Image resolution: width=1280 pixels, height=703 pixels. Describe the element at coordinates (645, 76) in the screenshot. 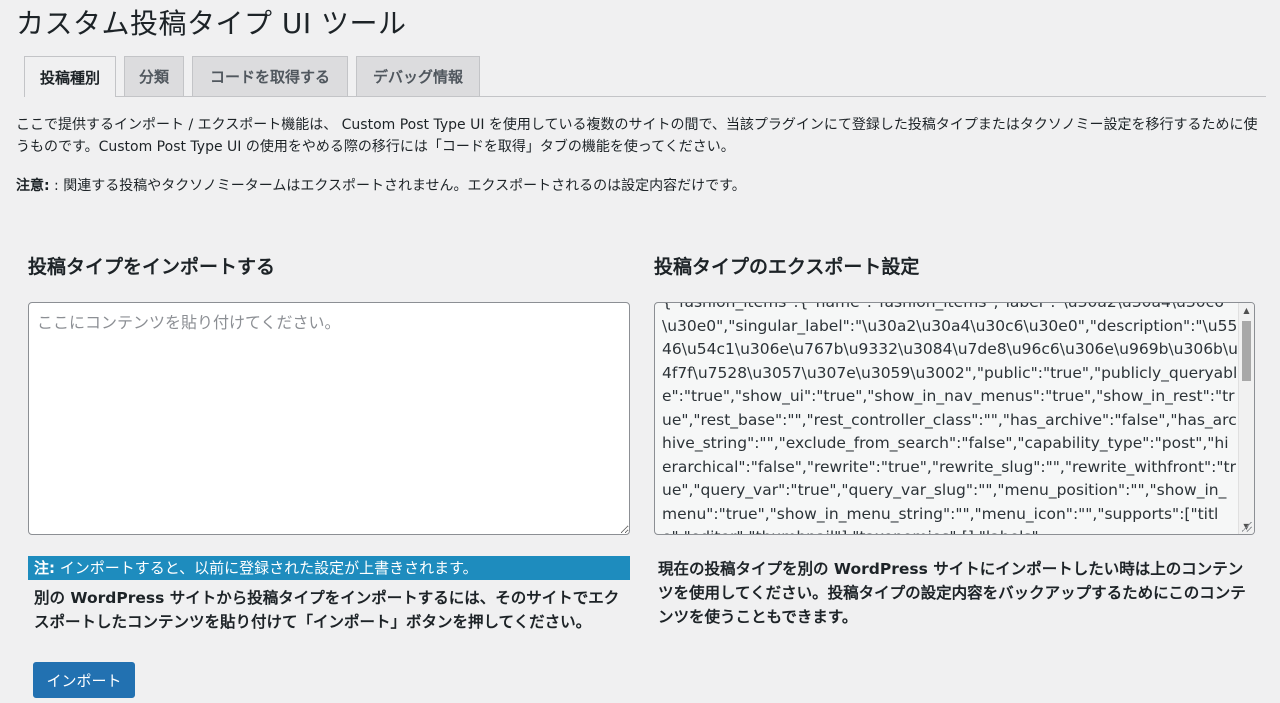

I see `tab-bar: 投稿種別 分類 コードを取得する デバッグ情報` at that location.